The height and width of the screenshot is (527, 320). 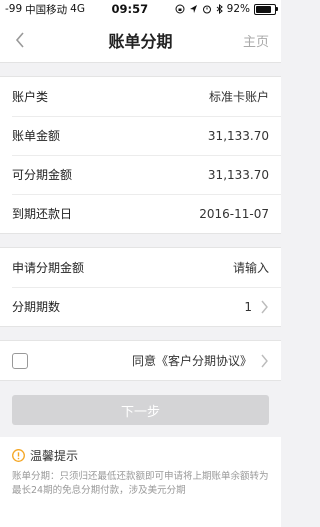 I want to click on apply-amount-row: 申请分期金额 请输入, so click(x=140, y=267).